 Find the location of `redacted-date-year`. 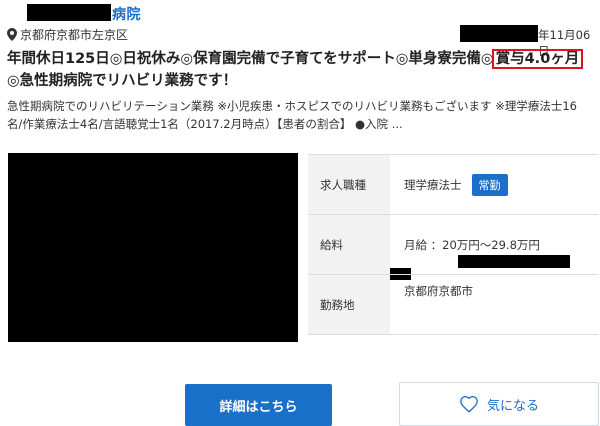

redacted-date-year is located at coordinates (499, 33).